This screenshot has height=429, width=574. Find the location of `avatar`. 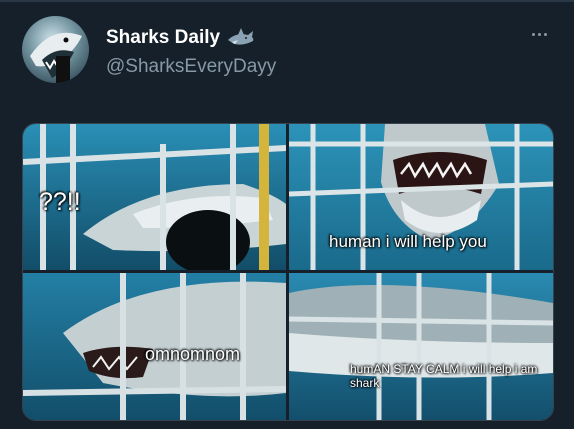

avatar is located at coordinates (55, 49).